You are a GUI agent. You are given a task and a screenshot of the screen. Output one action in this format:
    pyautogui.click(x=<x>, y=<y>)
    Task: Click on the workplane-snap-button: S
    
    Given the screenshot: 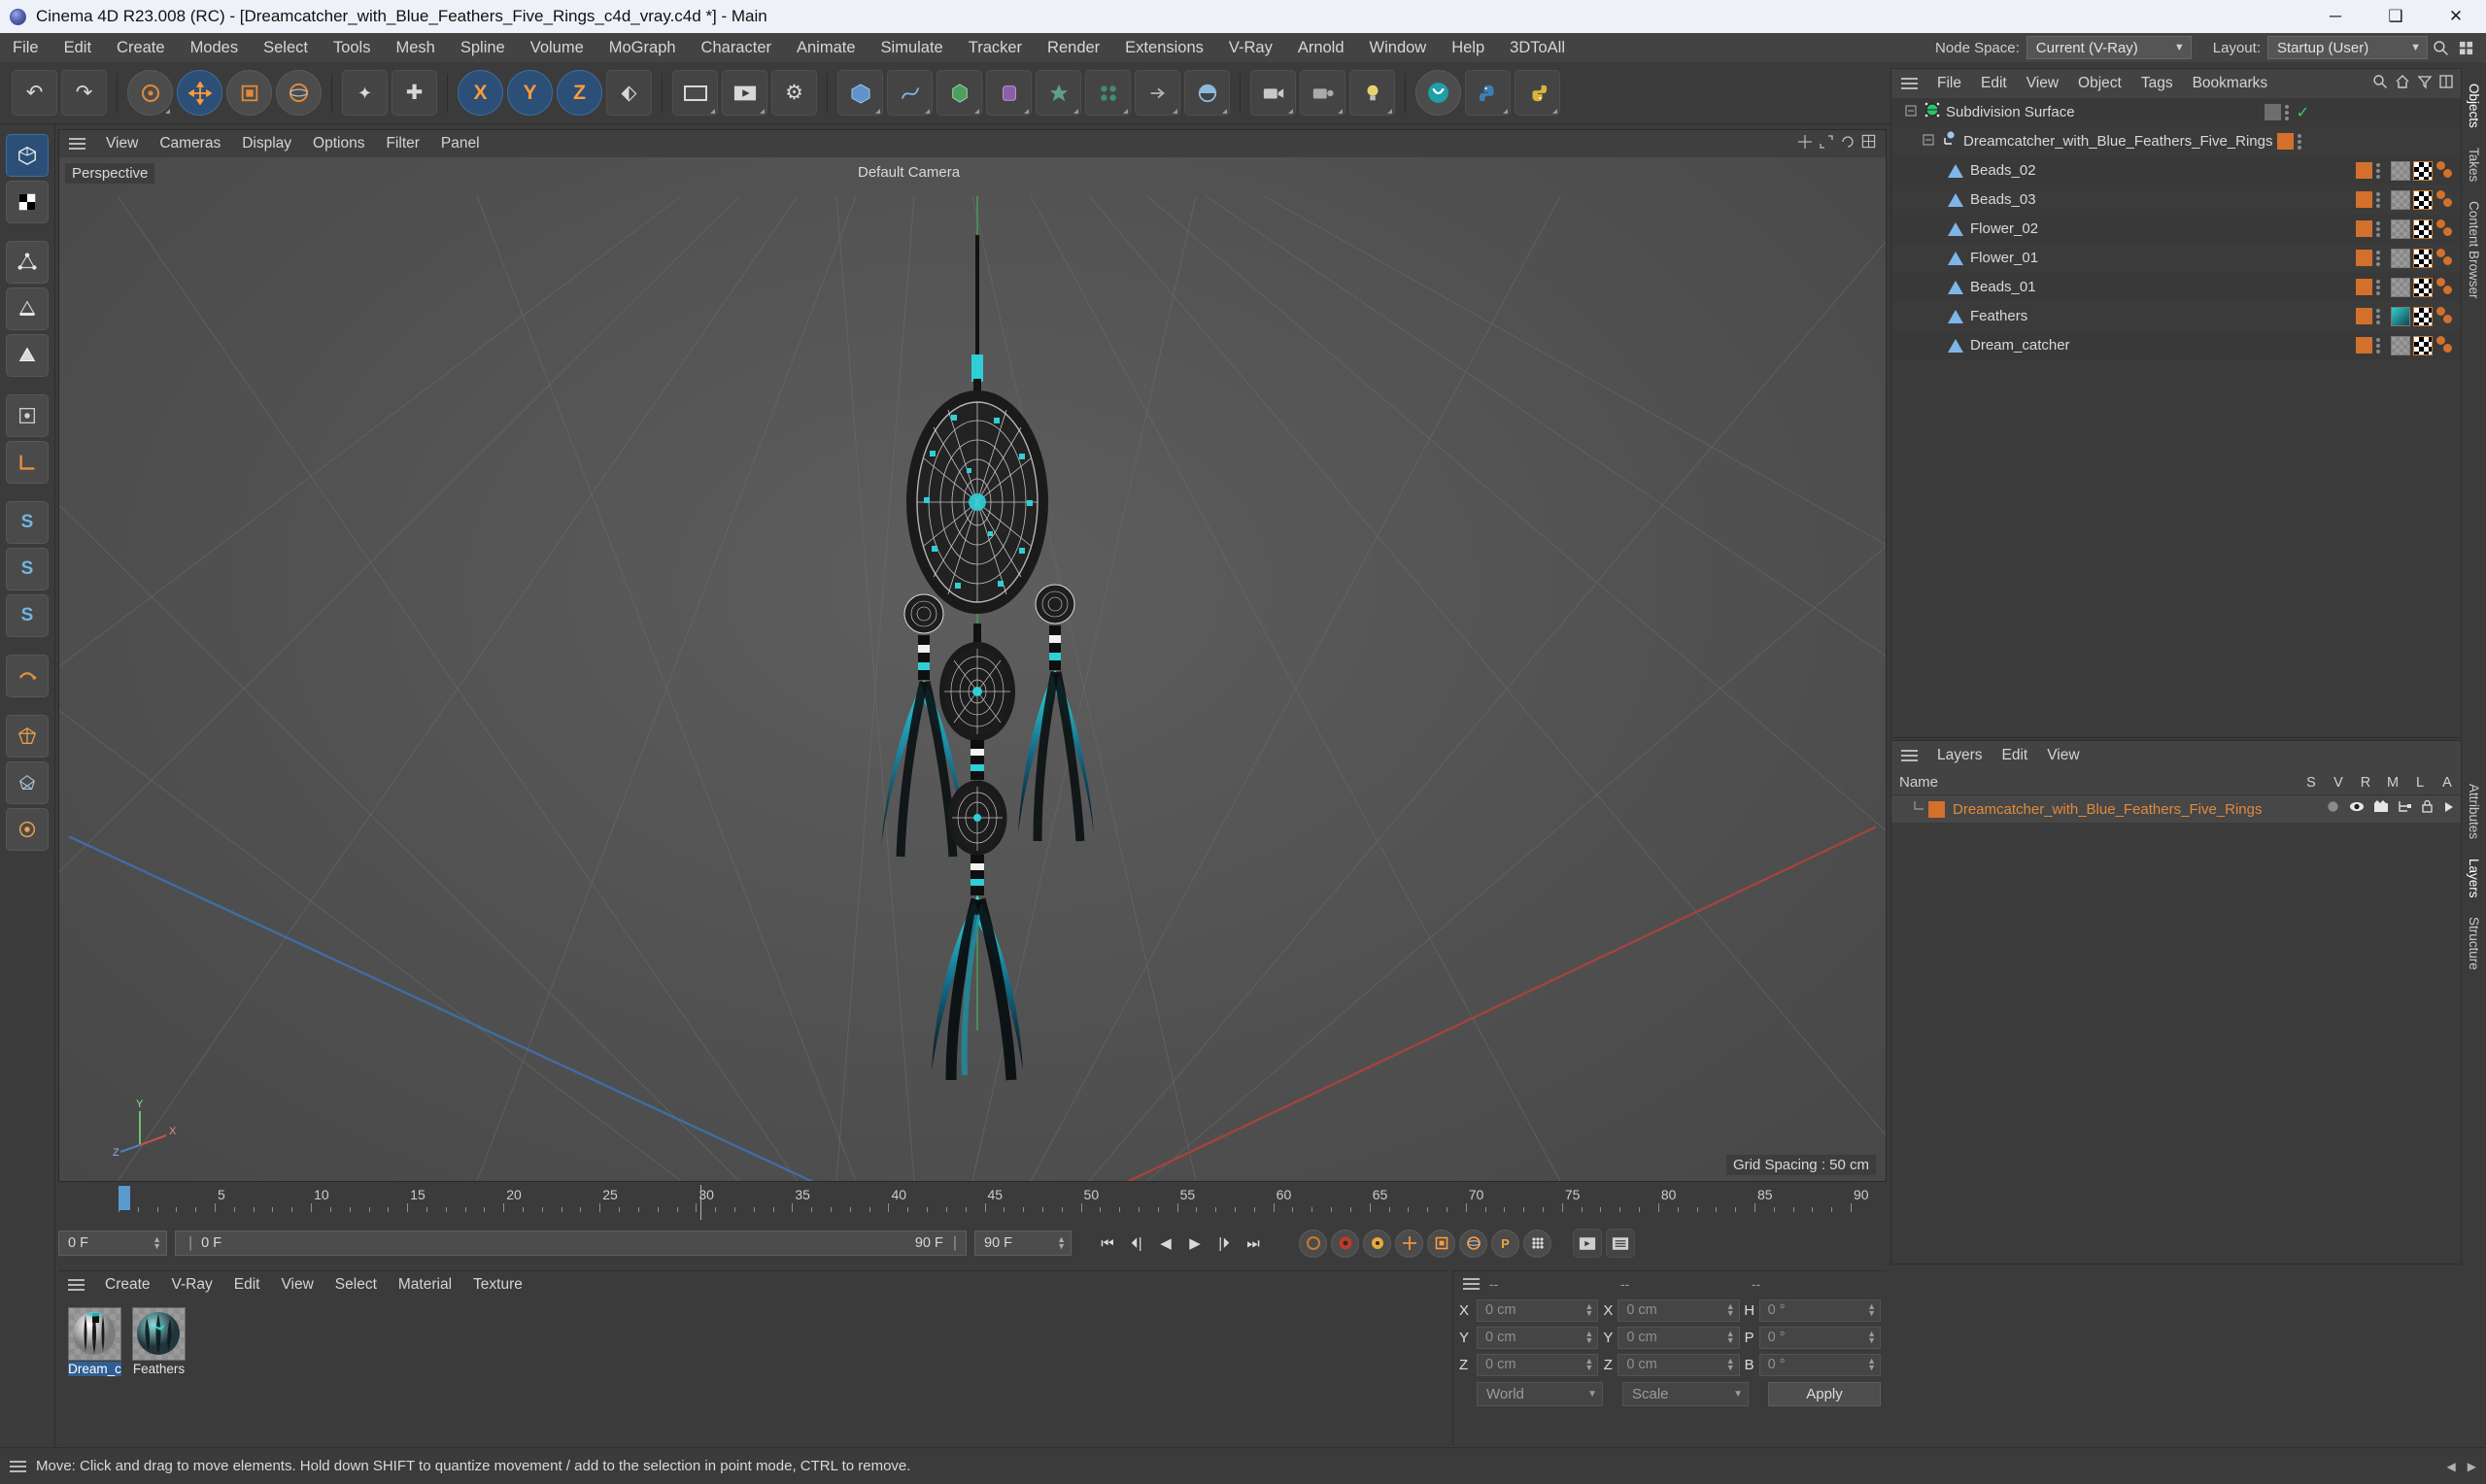 What is the action you would take?
    pyautogui.click(x=27, y=615)
    